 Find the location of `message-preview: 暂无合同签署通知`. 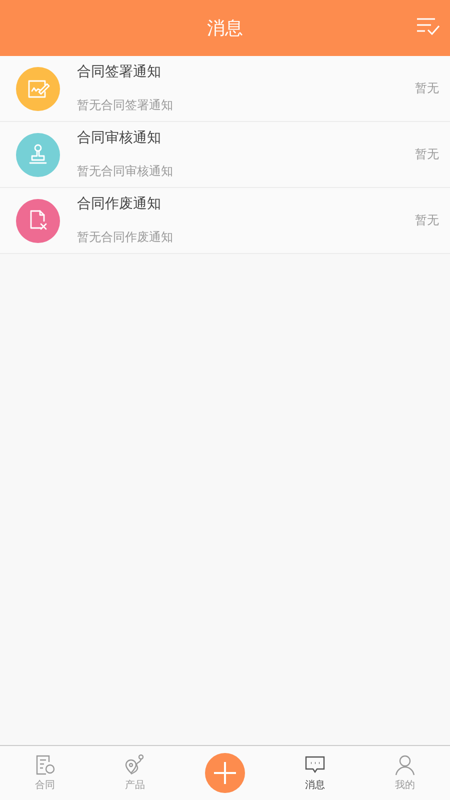

message-preview: 暂无合同签署通知 is located at coordinates (125, 105).